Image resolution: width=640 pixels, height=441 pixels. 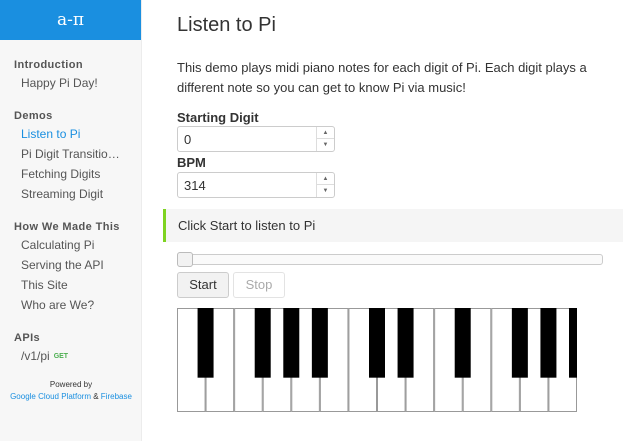 What do you see at coordinates (116, 396) in the screenshot?
I see `firebase-link: Firebase` at bounding box center [116, 396].